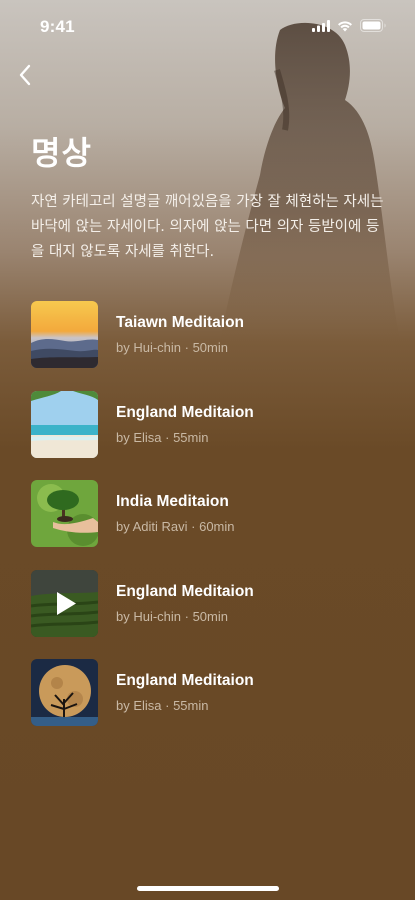 This screenshot has height=900, width=415. I want to click on wifi-icon, so click(345, 26).